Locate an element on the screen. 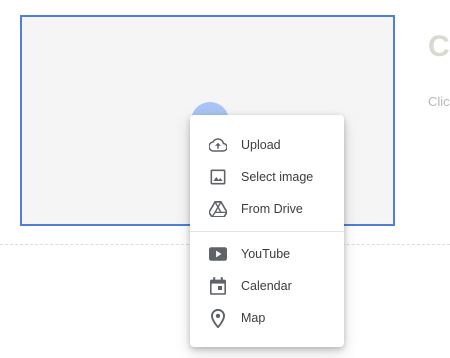 The width and height of the screenshot is (450, 358). map-pin-icon is located at coordinates (218, 318).